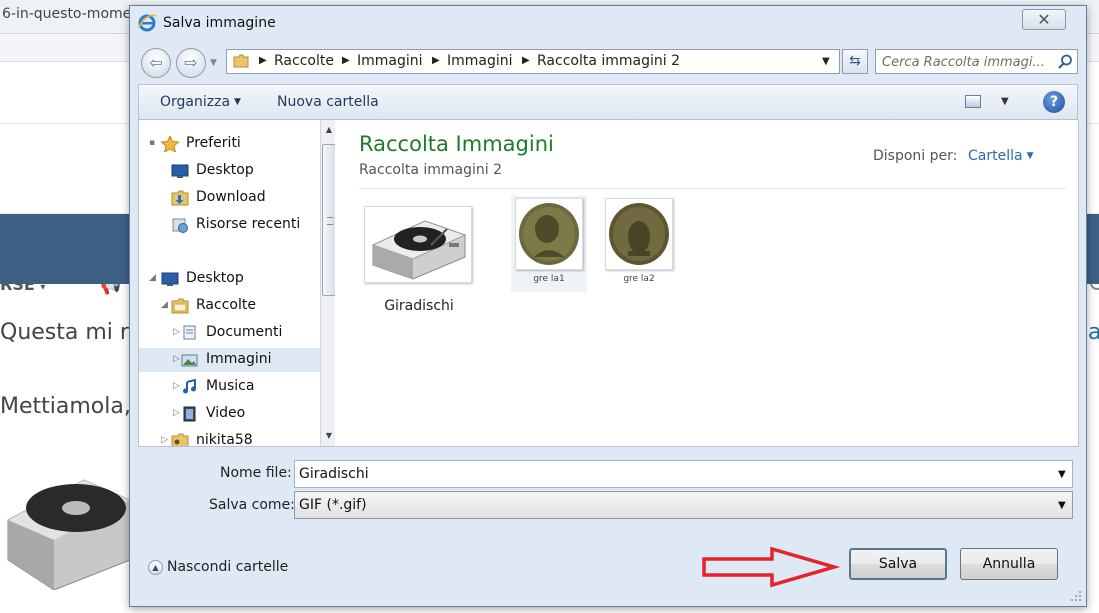 The height and width of the screenshot is (613, 1099). I want to click on tree-item-nikita58: ▷ nikita58, so click(229, 438).